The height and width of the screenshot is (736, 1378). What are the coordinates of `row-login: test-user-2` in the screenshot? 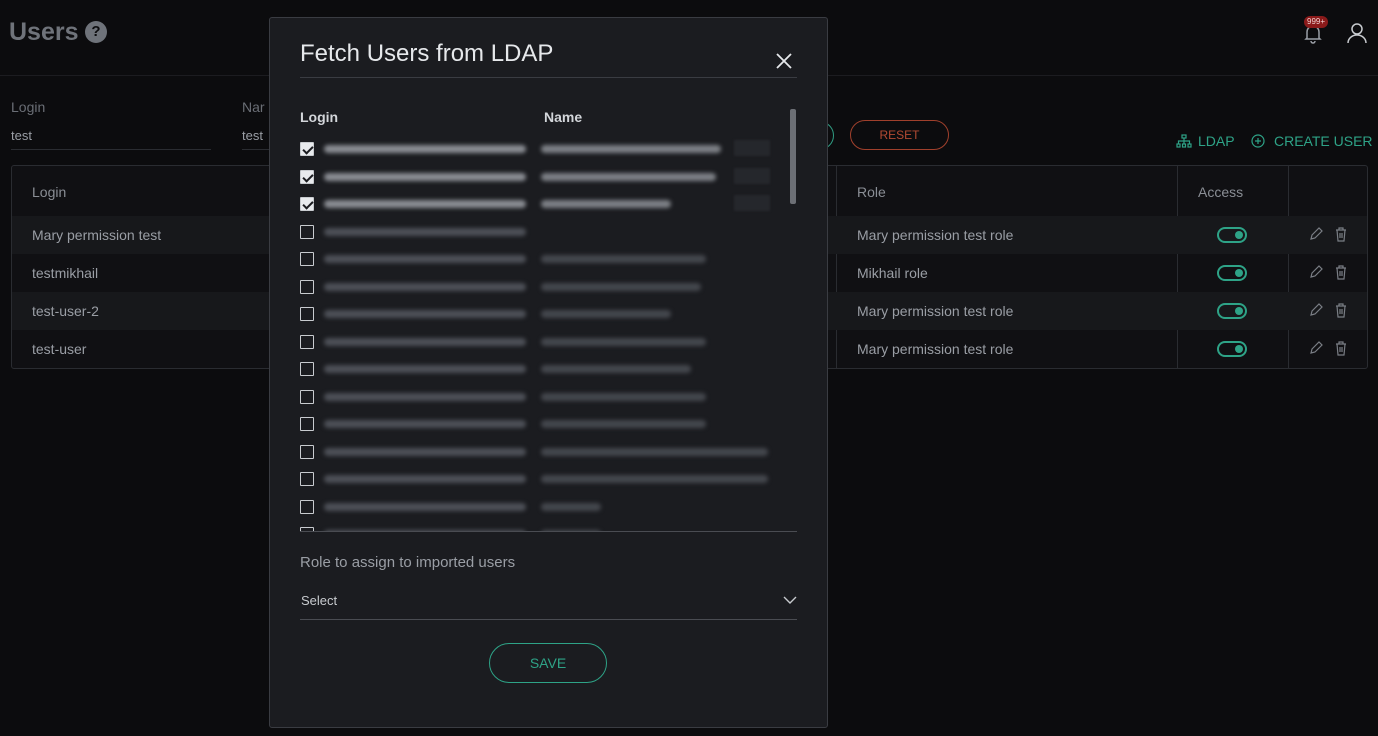 It's located at (65, 311).